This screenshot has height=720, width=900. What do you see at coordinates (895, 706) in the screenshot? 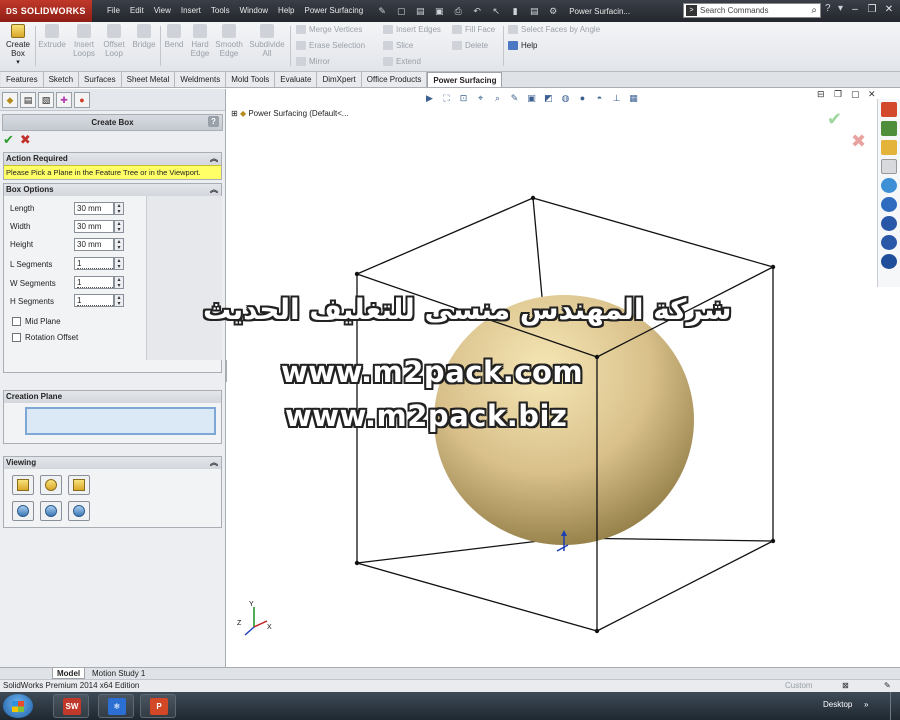
I see `show-desktop-button` at bounding box center [895, 706].